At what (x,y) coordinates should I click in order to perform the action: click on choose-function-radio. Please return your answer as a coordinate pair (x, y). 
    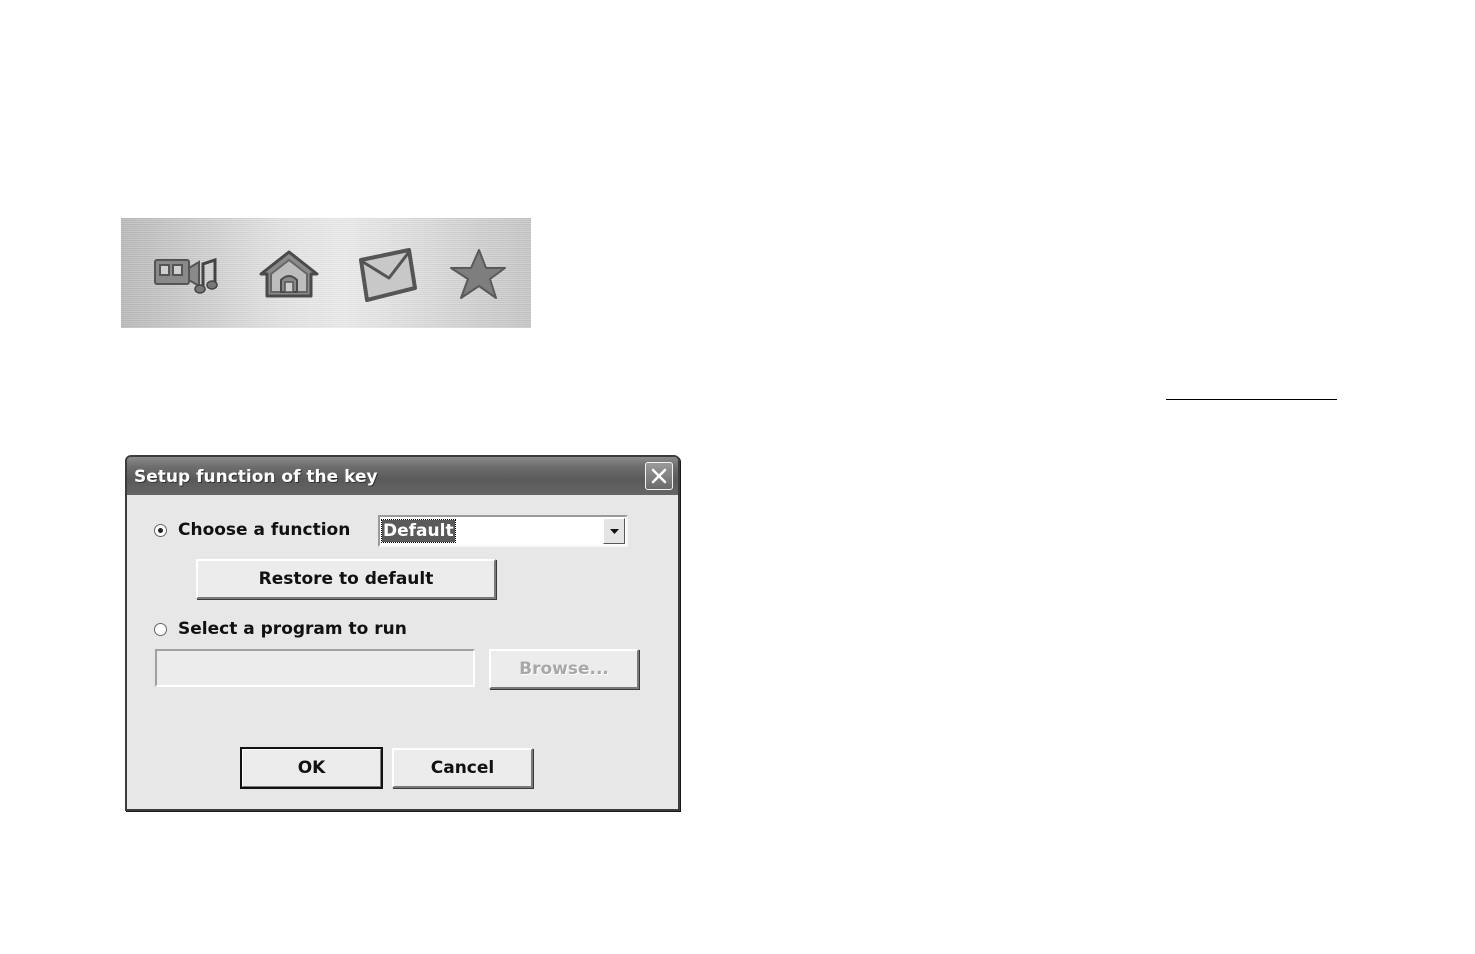
    Looking at the image, I should click on (160, 530).